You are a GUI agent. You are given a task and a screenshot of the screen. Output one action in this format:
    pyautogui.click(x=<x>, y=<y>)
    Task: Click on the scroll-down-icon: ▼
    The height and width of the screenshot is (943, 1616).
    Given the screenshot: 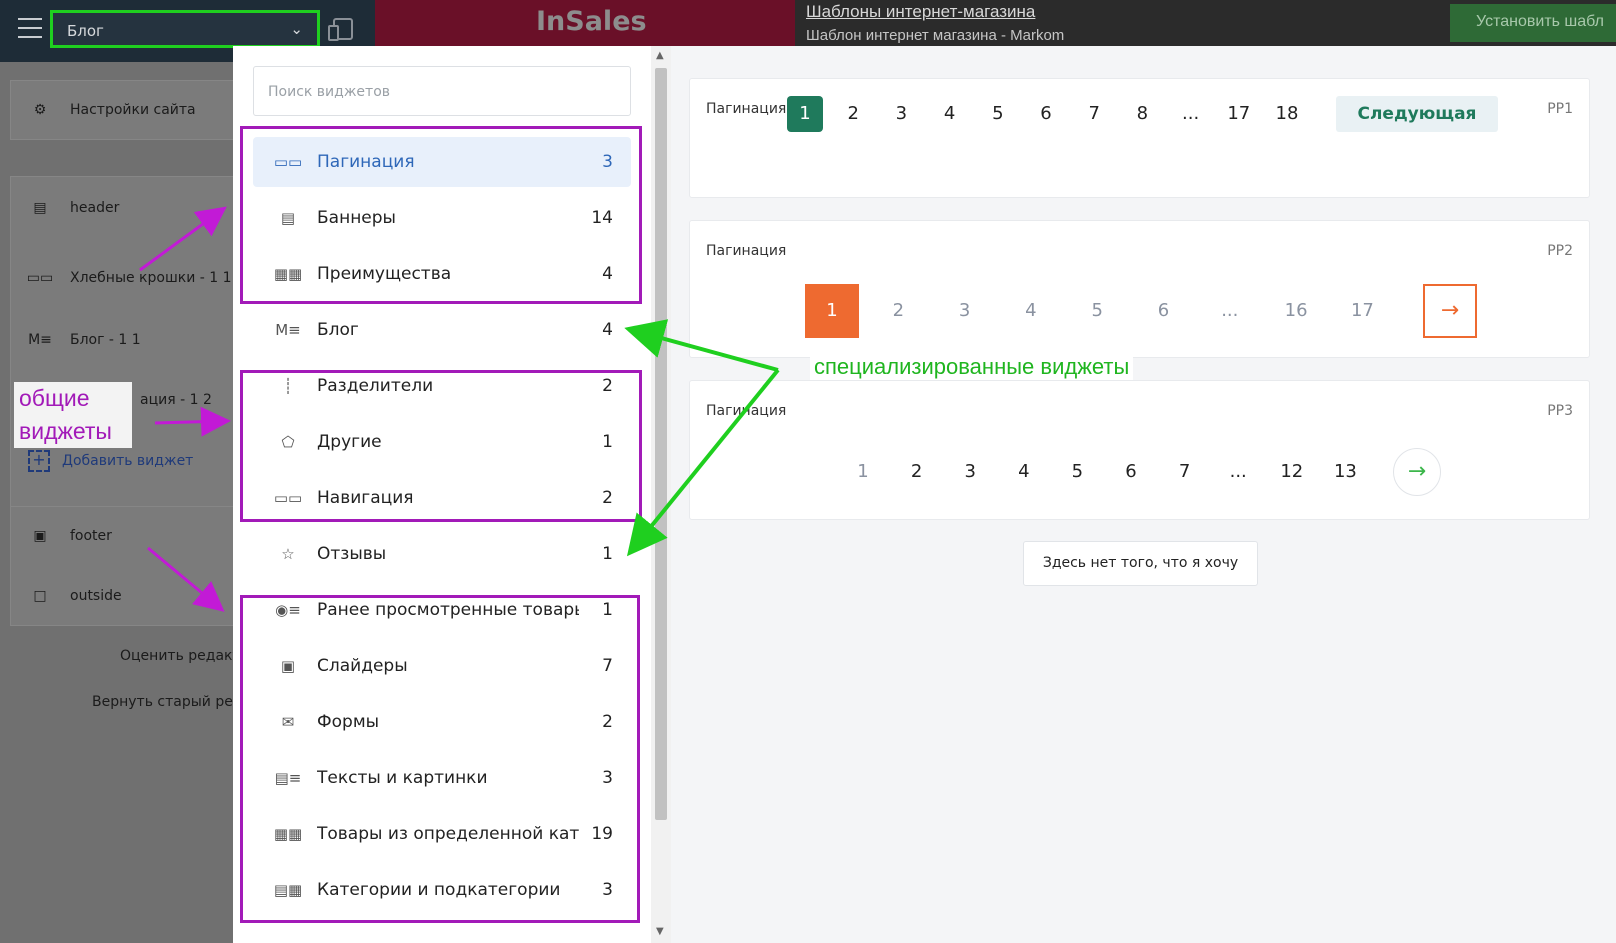 What is the action you would take?
    pyautogui.click(x=660, y=931)
    